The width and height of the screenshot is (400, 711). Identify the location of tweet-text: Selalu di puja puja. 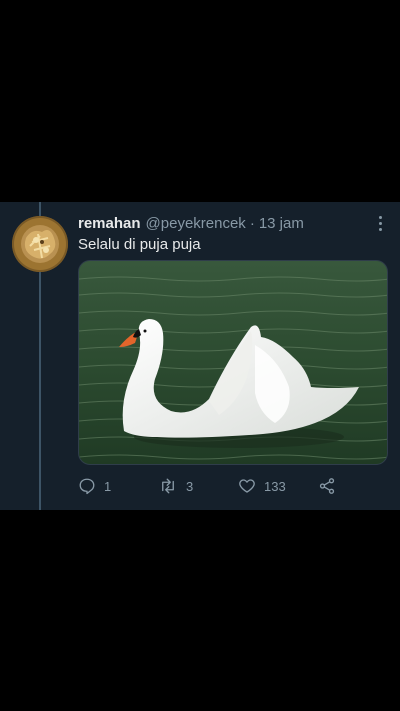
(139, 244).